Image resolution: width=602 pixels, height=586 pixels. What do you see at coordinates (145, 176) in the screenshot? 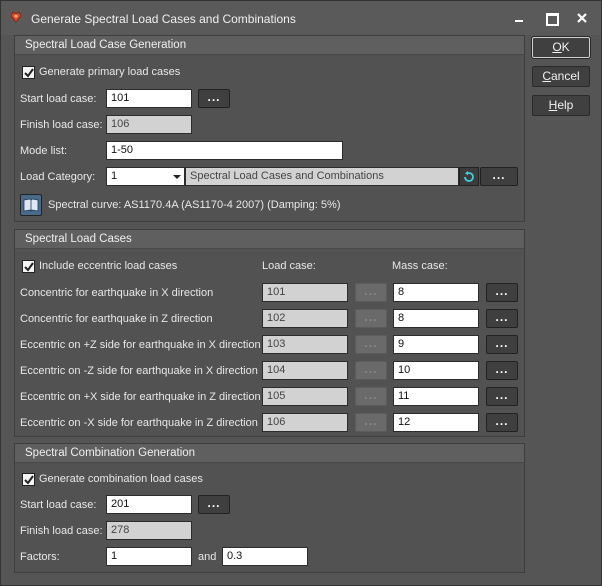
I see `load-category-select: 1` at bounding box center [145, 176].